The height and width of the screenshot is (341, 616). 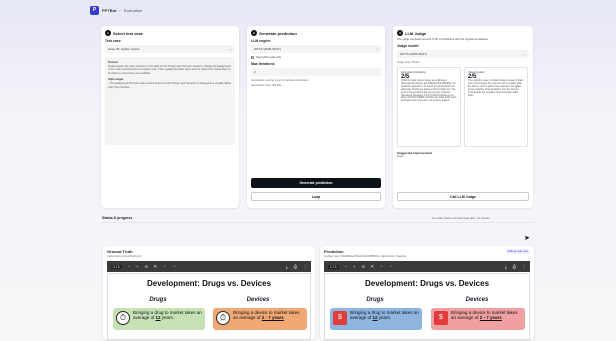 What do you see at coordinates (463, 33) in the screenshot?
I see `step3-heading: 3 LLM Judge` at bounding box center [463, 33].